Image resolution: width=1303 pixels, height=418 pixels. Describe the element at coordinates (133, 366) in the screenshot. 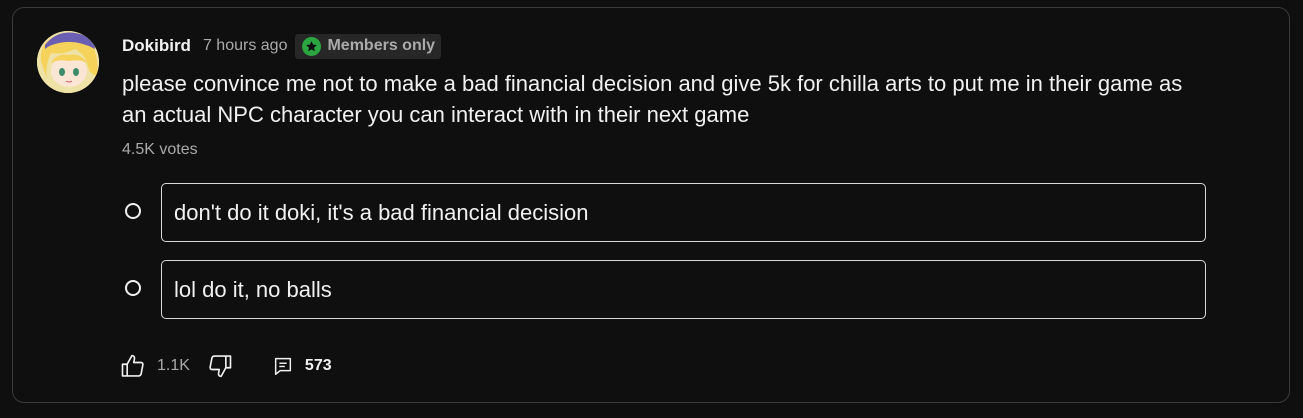

I see `thumbs-up-icon` at that location.